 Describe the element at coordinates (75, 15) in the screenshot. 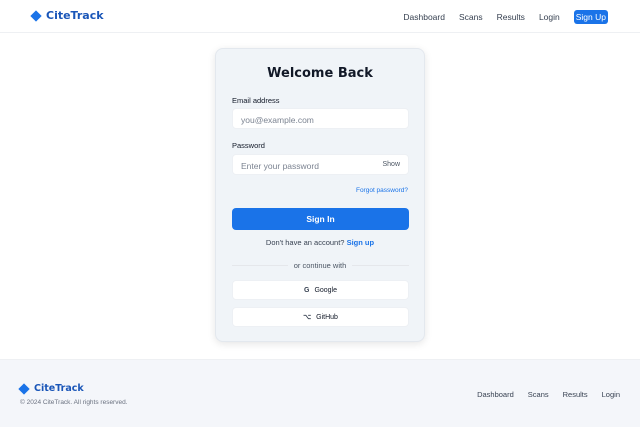

I see `brand-name: CiteTrack` at that location.